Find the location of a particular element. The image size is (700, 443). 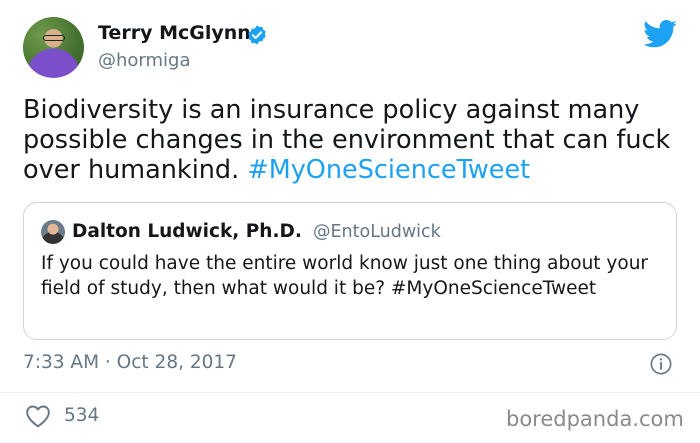

divider is located at coordinates (350, 392).